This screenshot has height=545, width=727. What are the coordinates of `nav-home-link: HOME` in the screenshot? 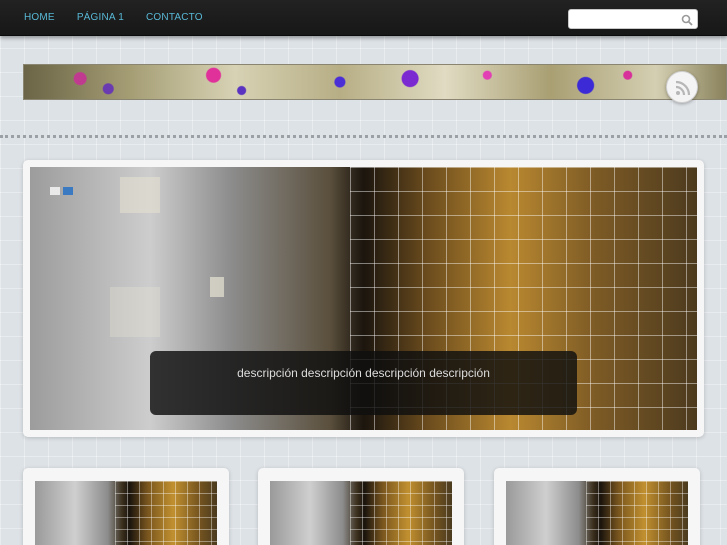 It's located at (39, 17).